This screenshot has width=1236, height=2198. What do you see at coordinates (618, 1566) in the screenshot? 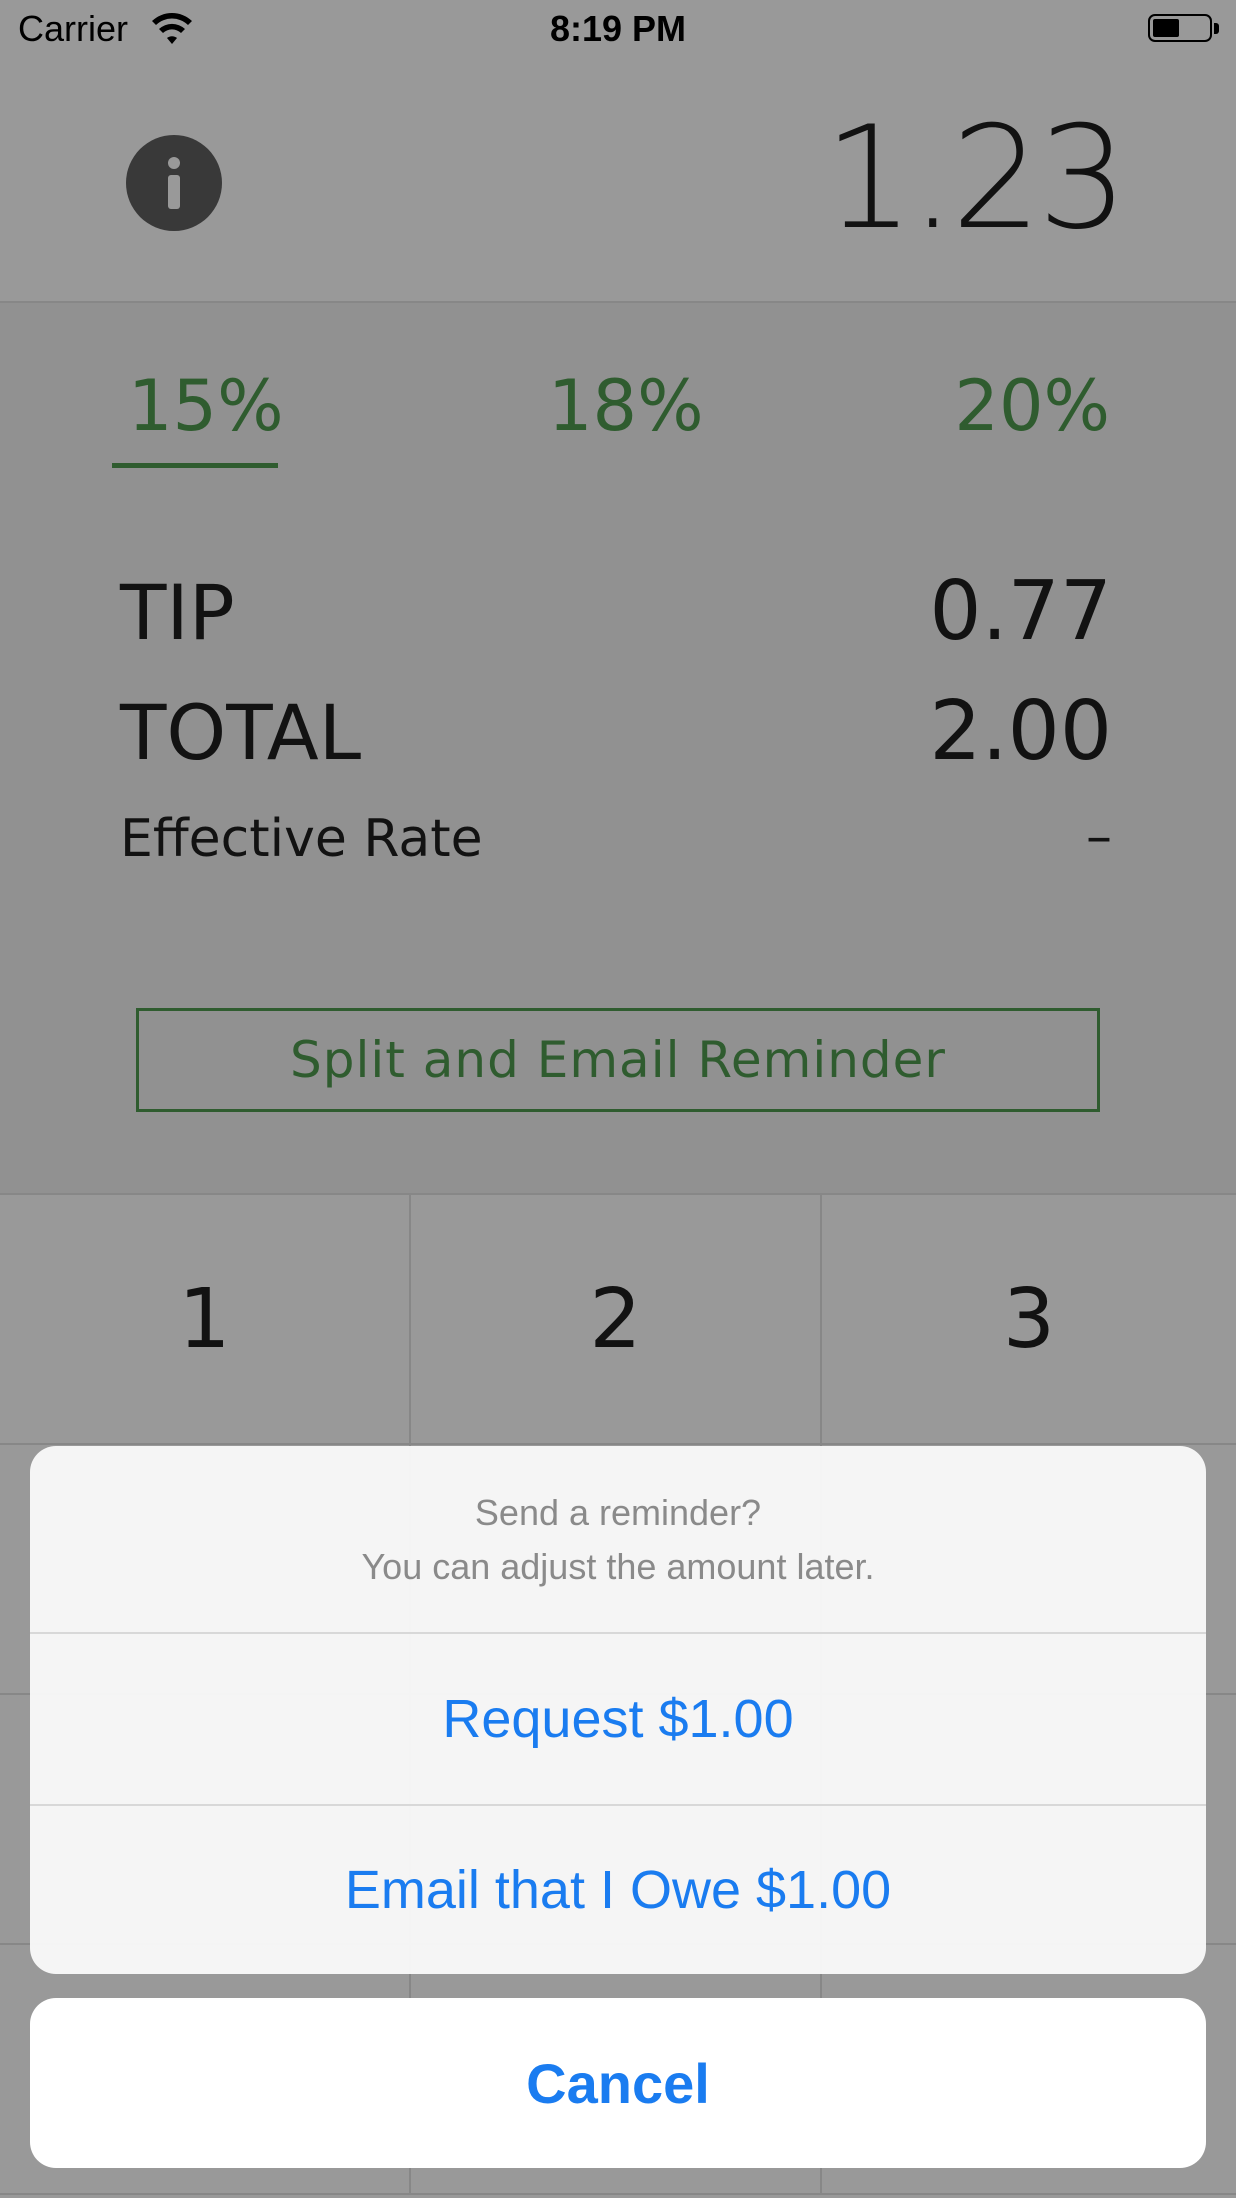
I see `action-sheet-message: You can adjust the amount later.` at bounding box center [618, 1566].